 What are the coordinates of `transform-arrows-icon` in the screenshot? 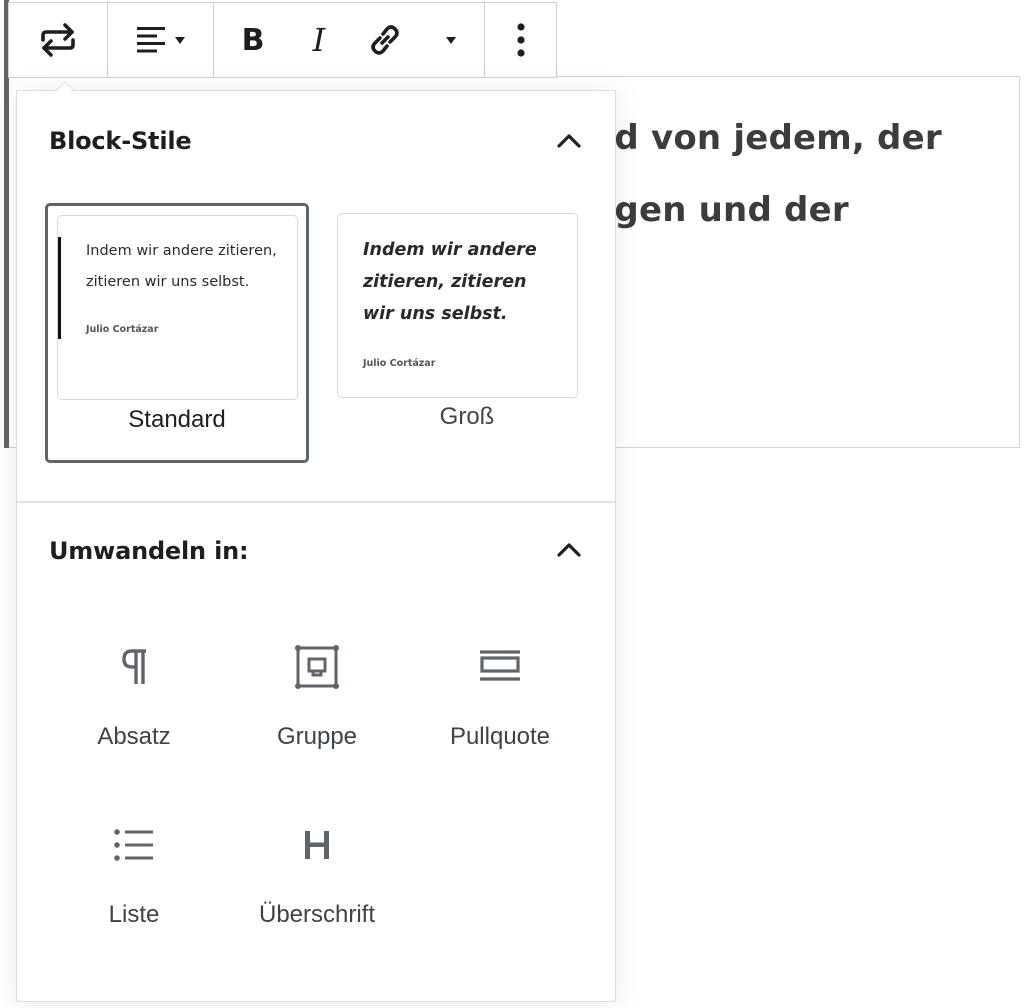 It's located at (58, 40).